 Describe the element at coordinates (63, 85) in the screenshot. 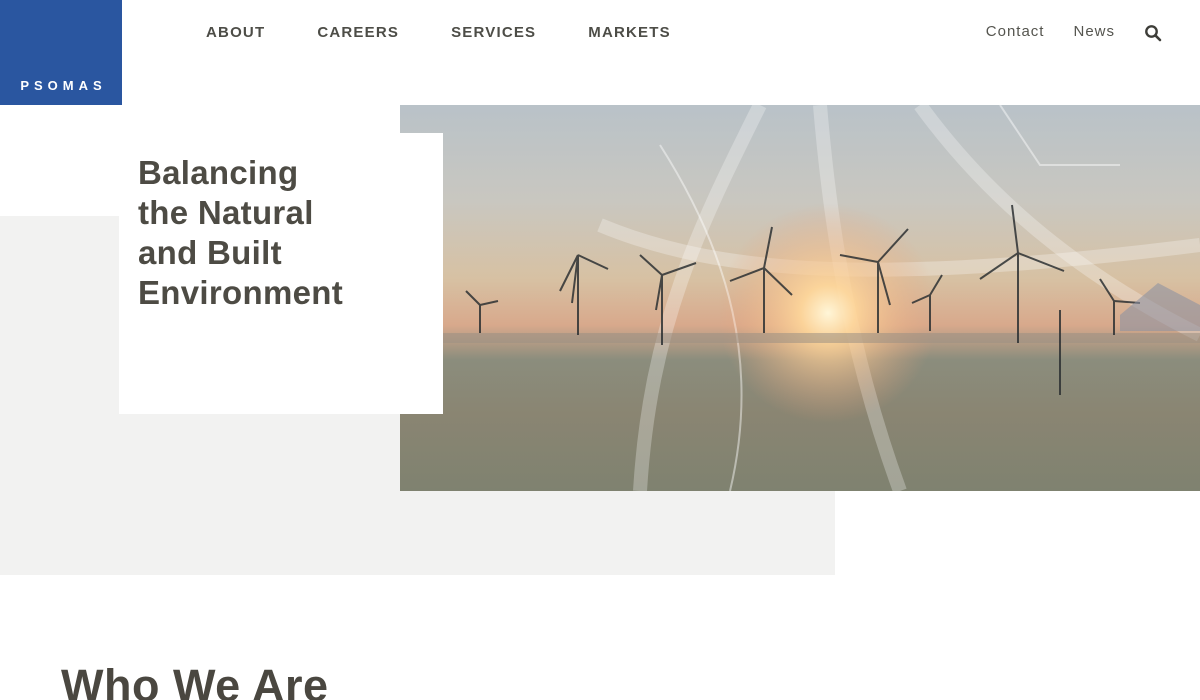

I see `logo-text: PSOMAS` at that location.